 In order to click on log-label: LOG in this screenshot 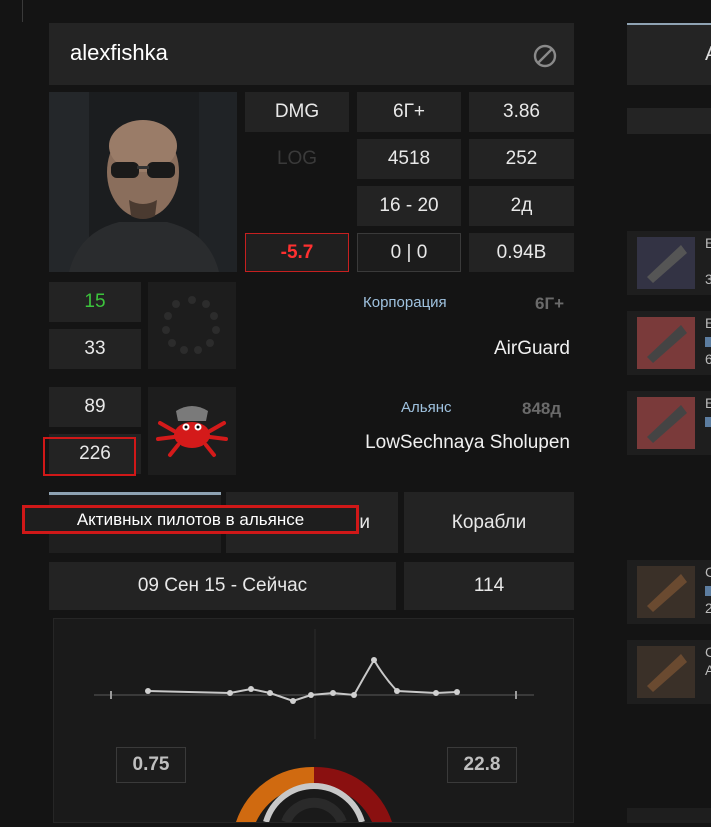, I will do `click(297, 158)`.